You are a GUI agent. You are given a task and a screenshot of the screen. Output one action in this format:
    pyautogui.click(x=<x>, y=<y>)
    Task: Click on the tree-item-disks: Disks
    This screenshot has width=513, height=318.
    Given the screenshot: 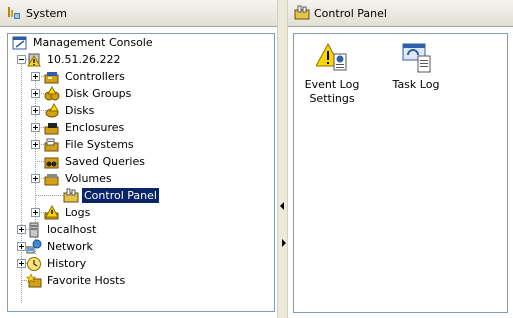 What is the action you would take?
    pyautogui.click(x=70, y=110)
    